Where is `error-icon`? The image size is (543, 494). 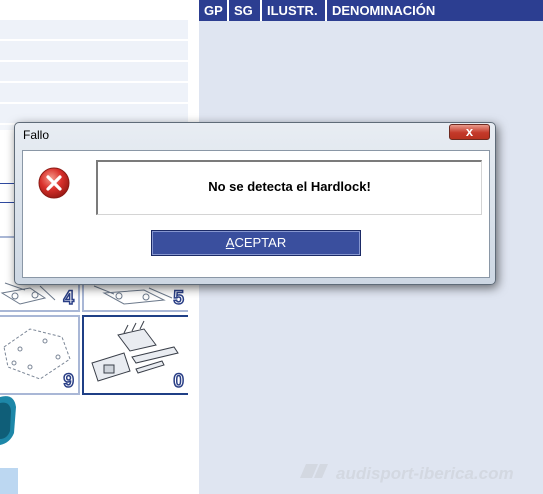
error-icon is located at coordinates (54, 183).